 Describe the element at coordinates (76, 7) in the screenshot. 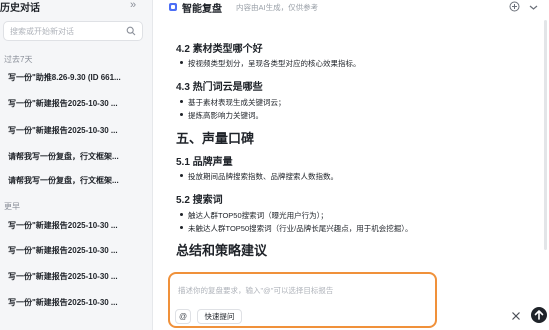

I see `sidebar-header: 历史对话 »` at that location.